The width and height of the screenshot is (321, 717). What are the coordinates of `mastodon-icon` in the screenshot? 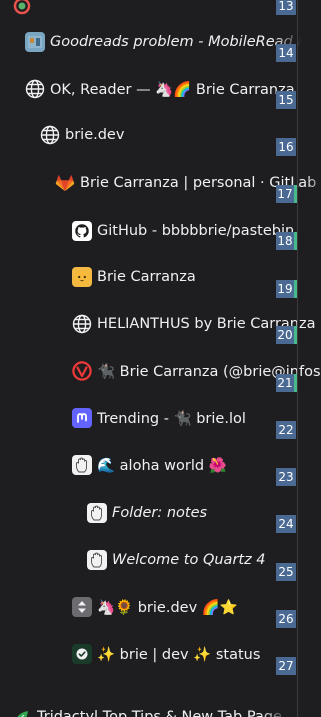 It's located at (82, 418).